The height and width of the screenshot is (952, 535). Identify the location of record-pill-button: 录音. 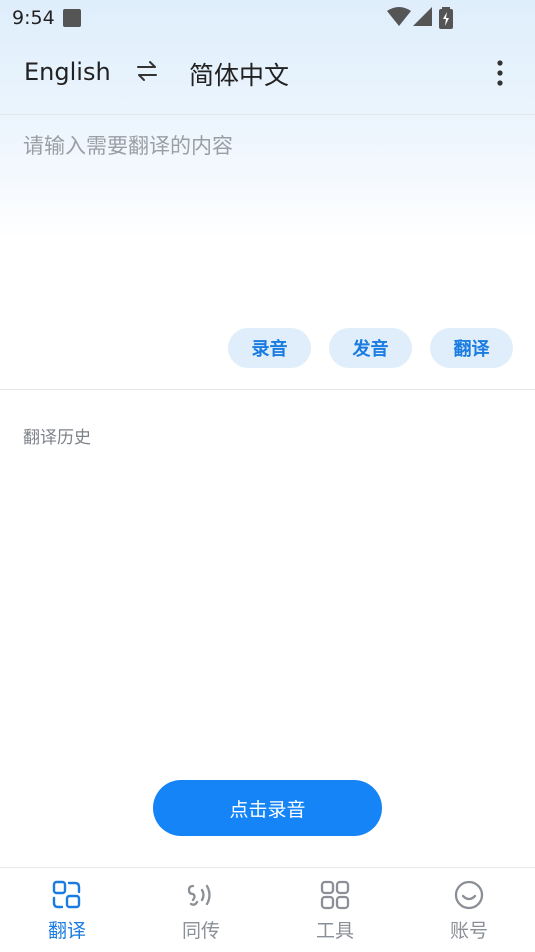
(269, 348).